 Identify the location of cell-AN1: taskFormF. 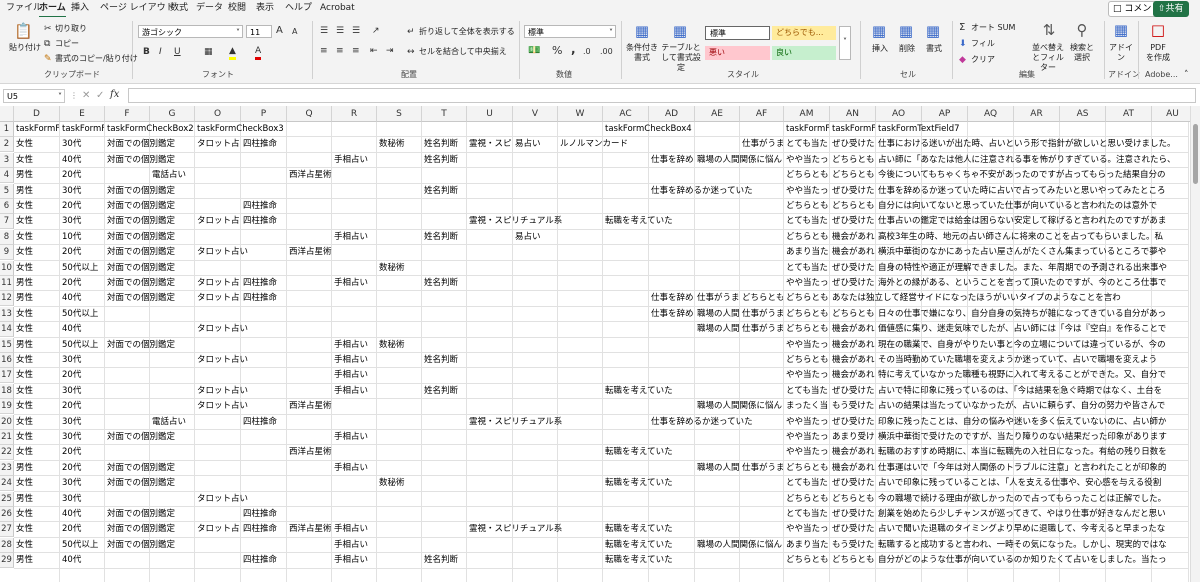
(852, 129).